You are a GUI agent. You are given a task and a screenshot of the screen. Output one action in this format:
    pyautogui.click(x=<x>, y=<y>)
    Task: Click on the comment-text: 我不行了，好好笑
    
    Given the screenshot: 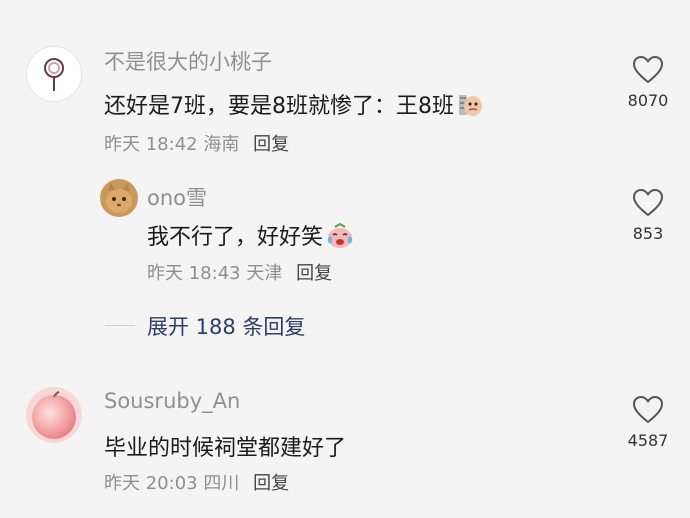 What is the action you would take?
    pyautogui.click(x=250, y=237)
    